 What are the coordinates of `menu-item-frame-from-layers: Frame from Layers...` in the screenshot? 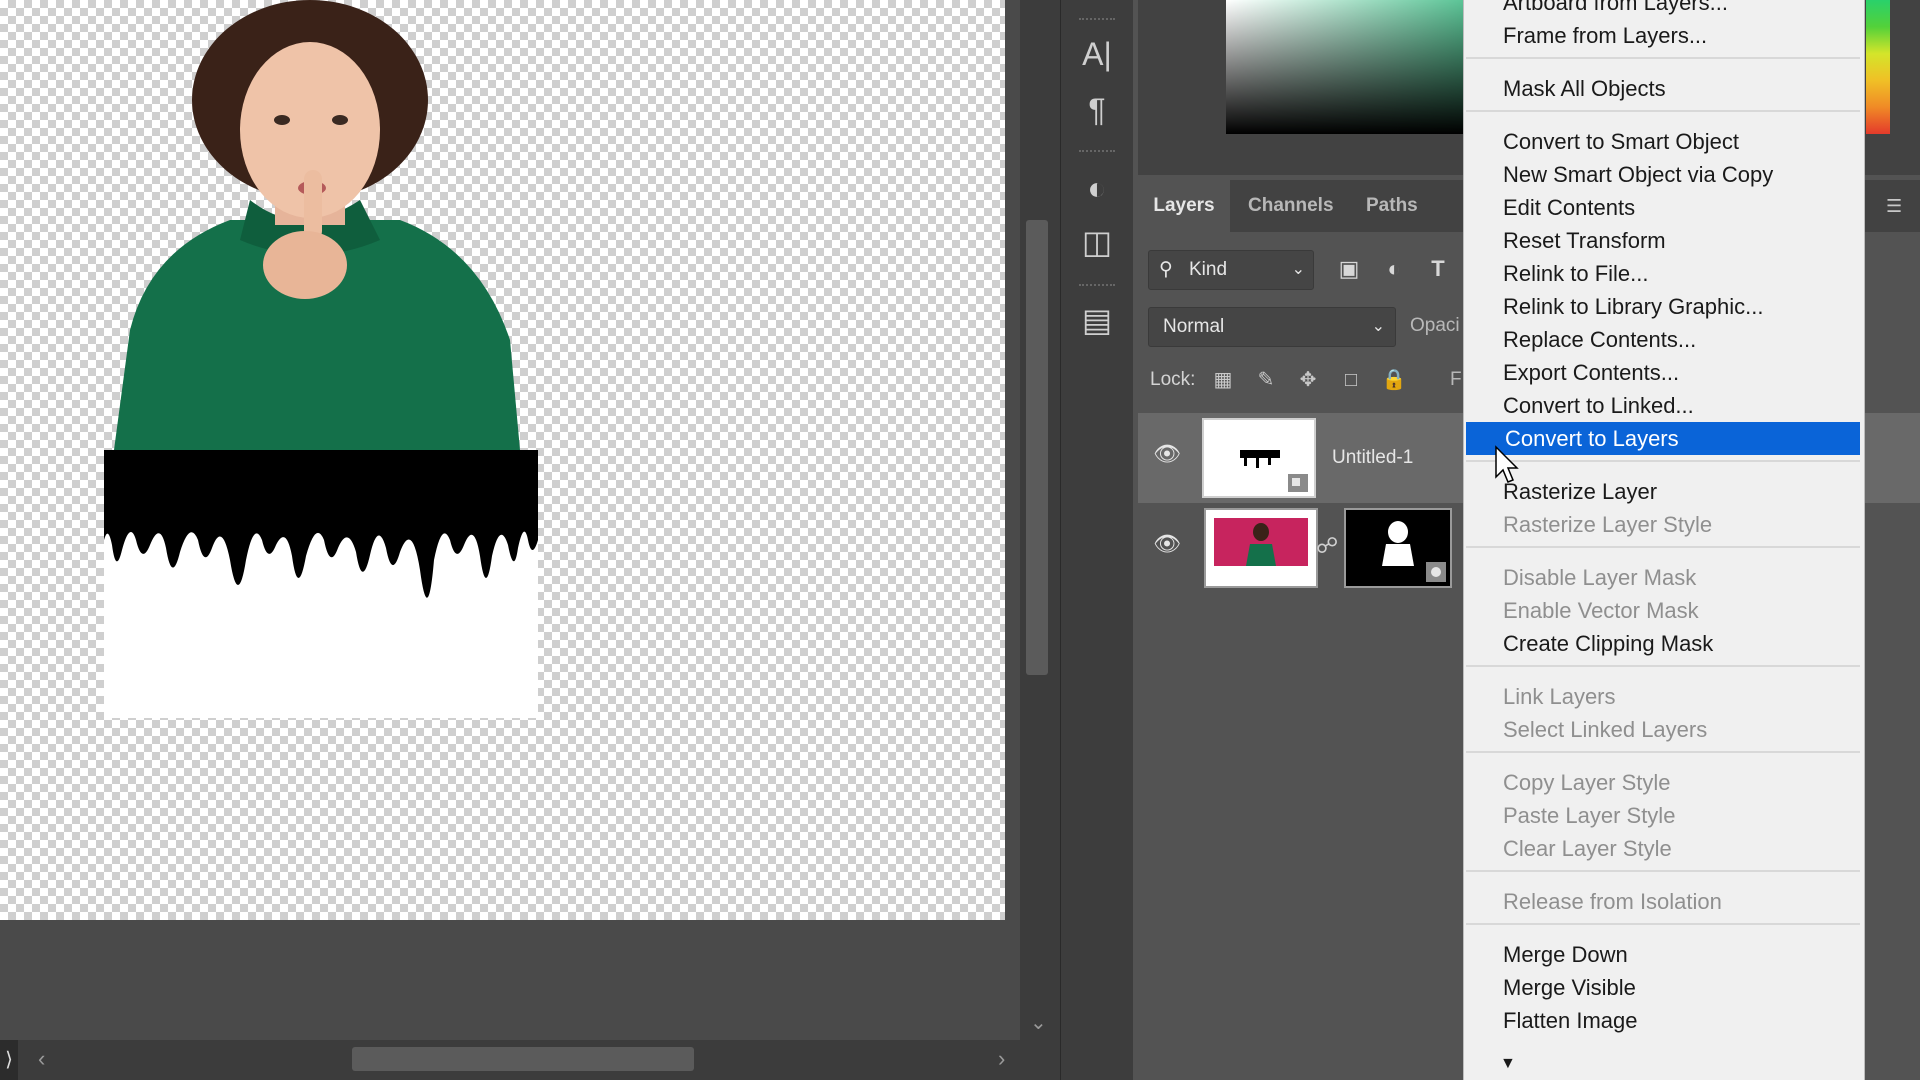 It's located at (1663, 35).